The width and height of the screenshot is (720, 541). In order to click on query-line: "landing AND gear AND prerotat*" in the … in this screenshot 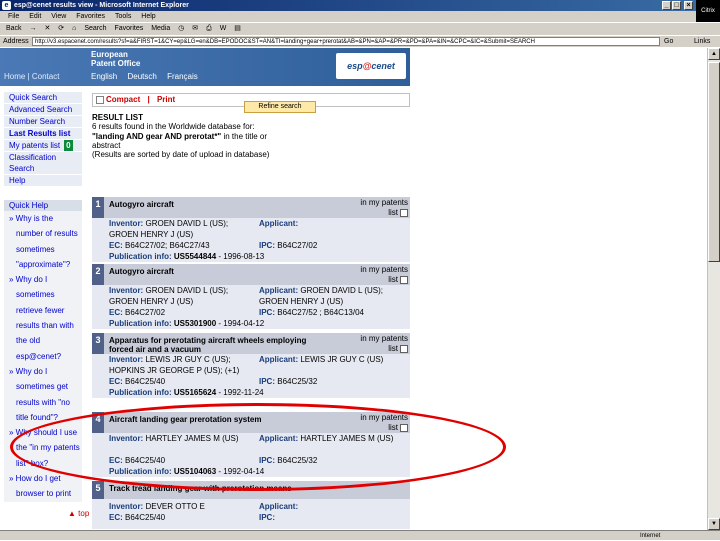, I will do `click(194, 141)`.